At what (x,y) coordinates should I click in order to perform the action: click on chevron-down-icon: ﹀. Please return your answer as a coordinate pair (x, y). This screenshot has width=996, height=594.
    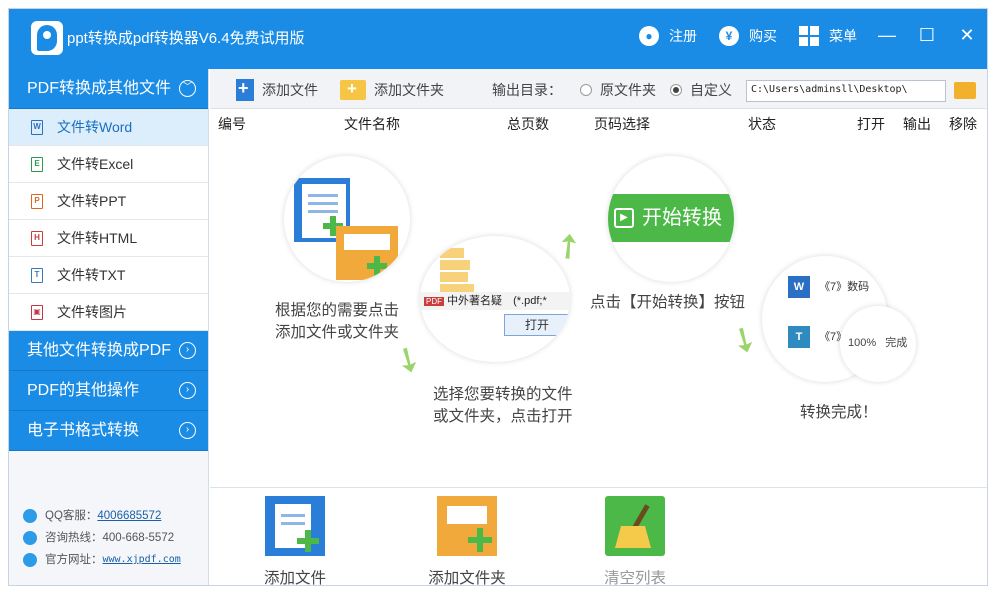
    Looking at the image, I should click on (187, 88).